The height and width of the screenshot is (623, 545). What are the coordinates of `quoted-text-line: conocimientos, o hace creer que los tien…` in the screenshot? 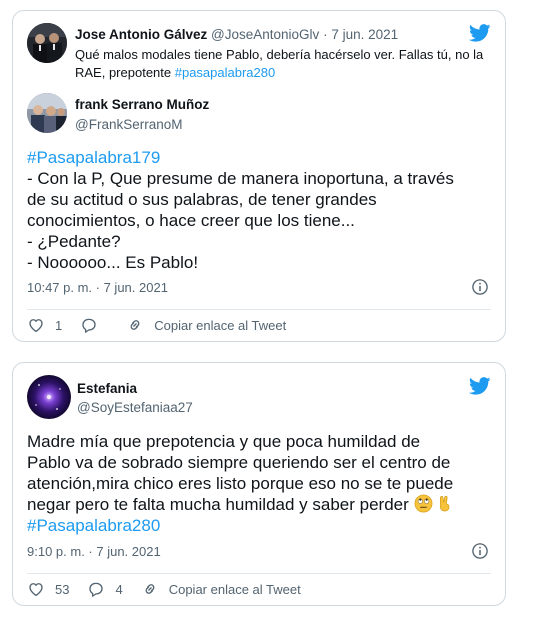 It's located at (191, 220).